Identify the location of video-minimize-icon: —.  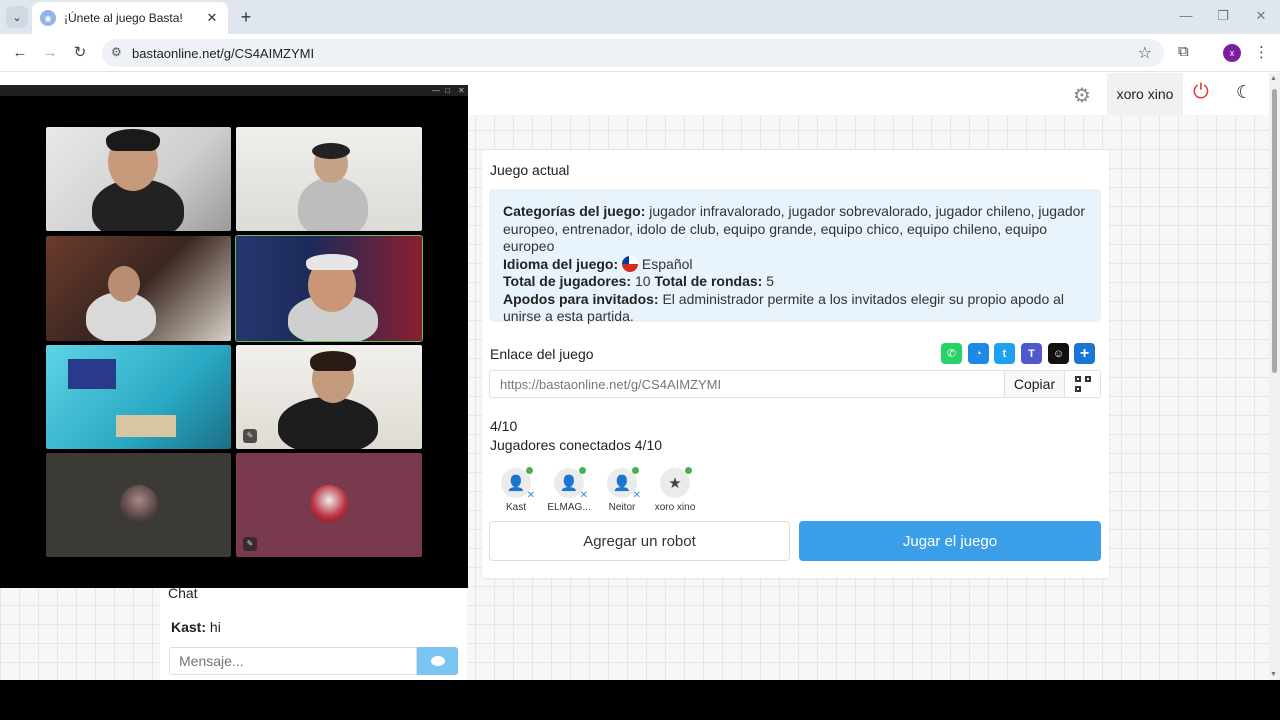
(436, 90).